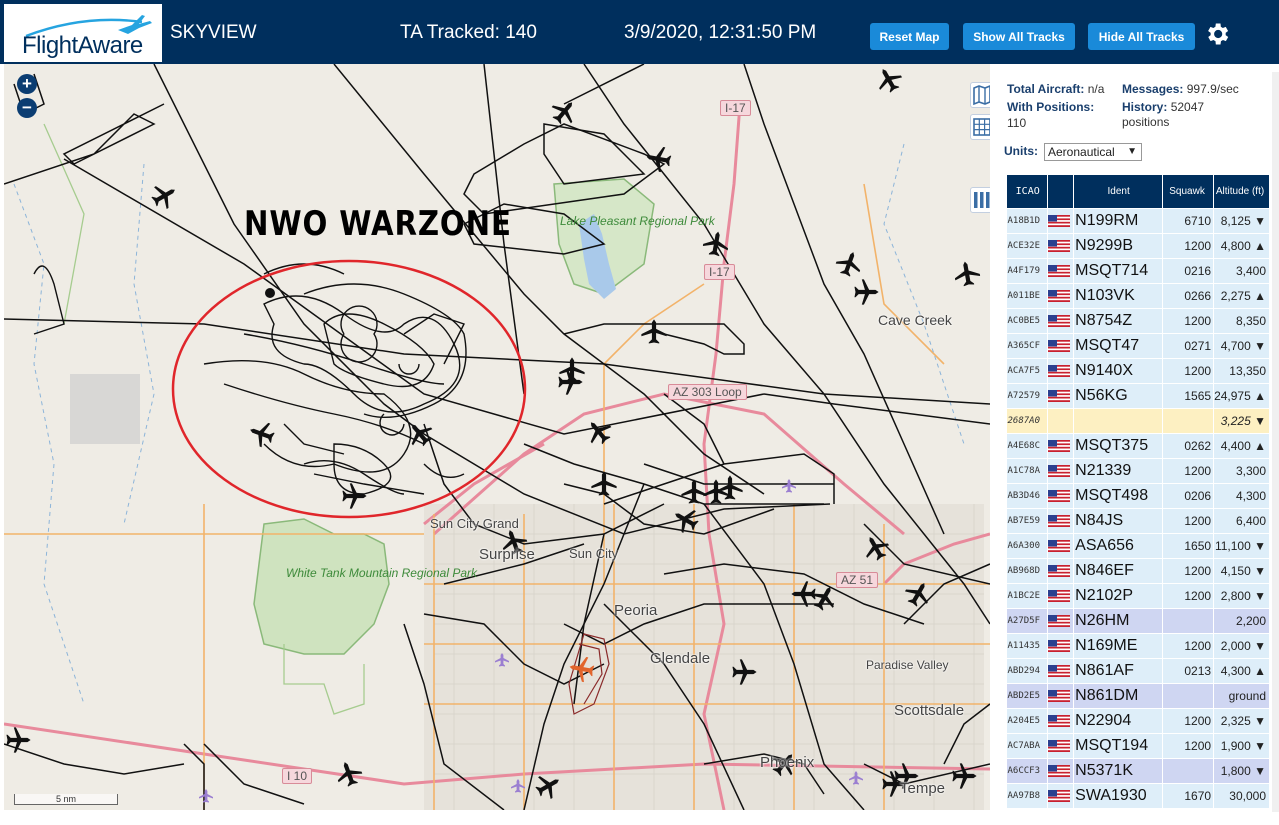 The height and width of the screenshot is (825, 1279). What do you see at coordinates (1241, 191) in the screenshot?
I see `col-altitude: Altitude (ft)` at bounding box center [1241, 191].